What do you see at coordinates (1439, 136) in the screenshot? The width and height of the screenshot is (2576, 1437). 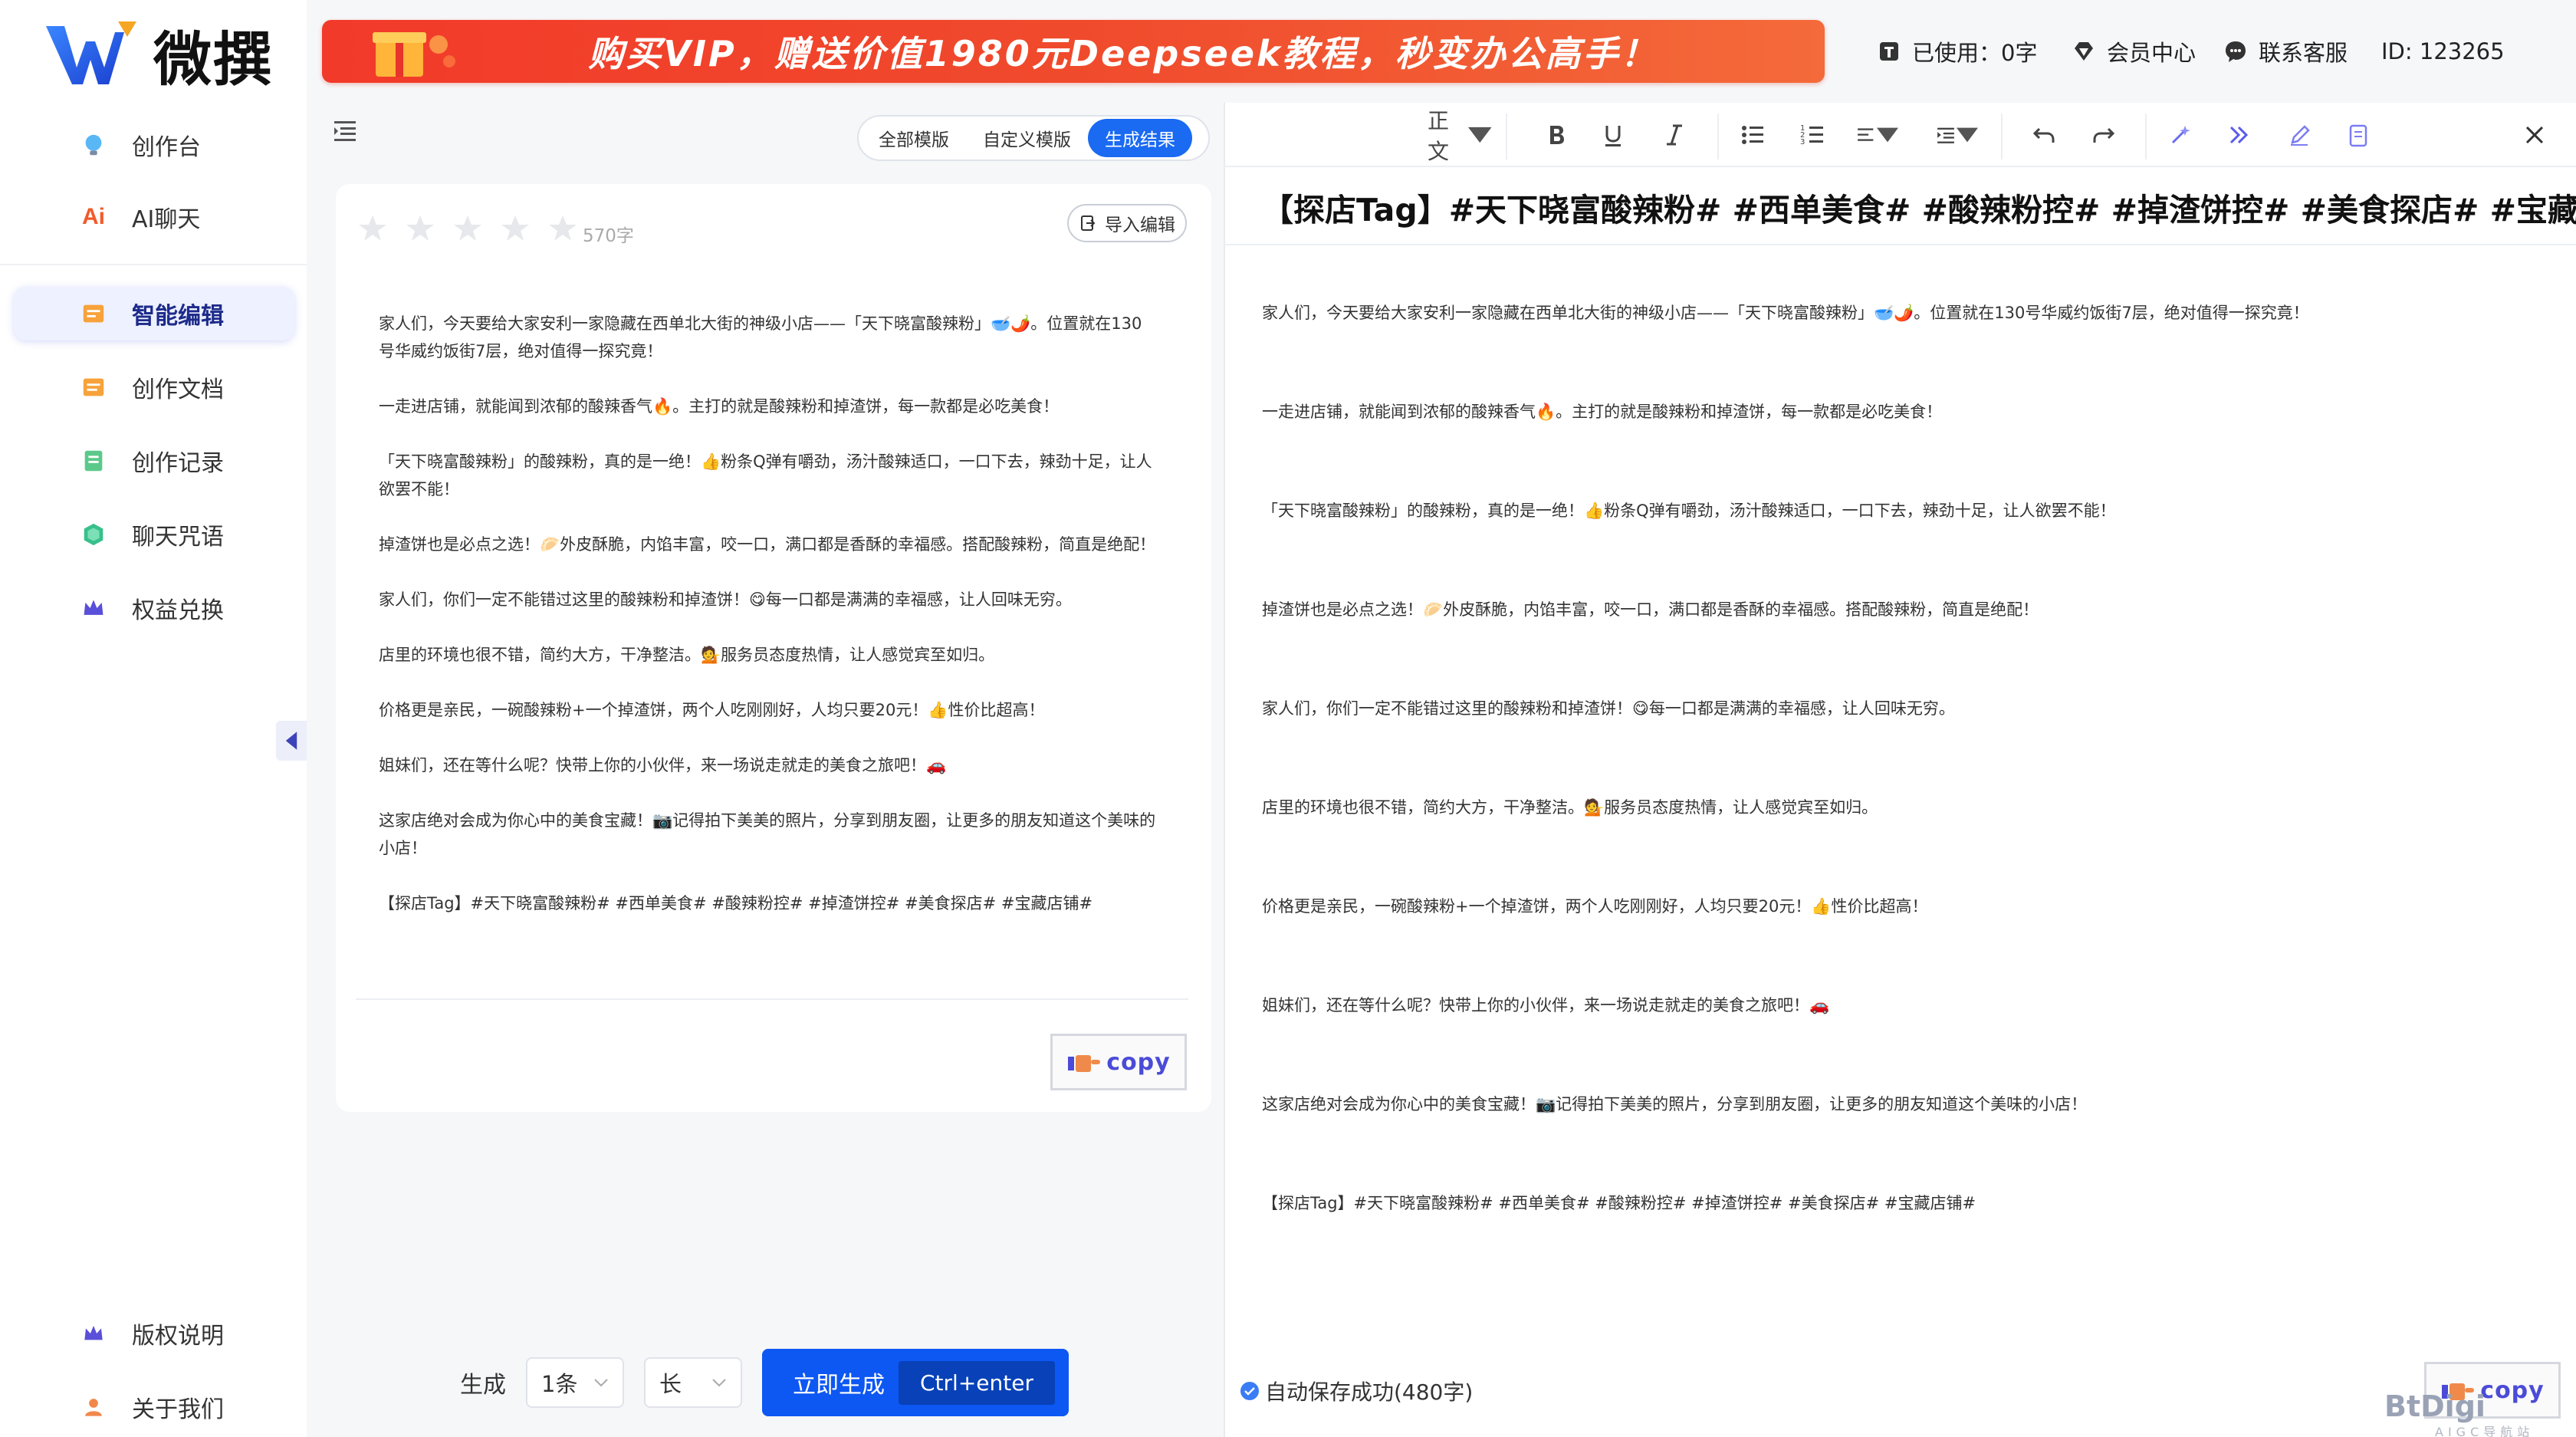 I see `paragraph-style-value: 正文` at bounding box center [1439, 136].